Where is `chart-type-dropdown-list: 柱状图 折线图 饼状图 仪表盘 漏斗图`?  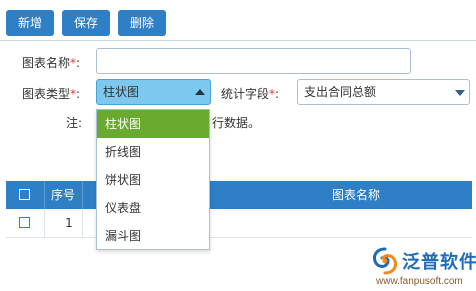 chart-type-dropdown-list: 柱状图 折线图 饼状图 仪表盘 漏斗图 is located at coordinates (153, 179).